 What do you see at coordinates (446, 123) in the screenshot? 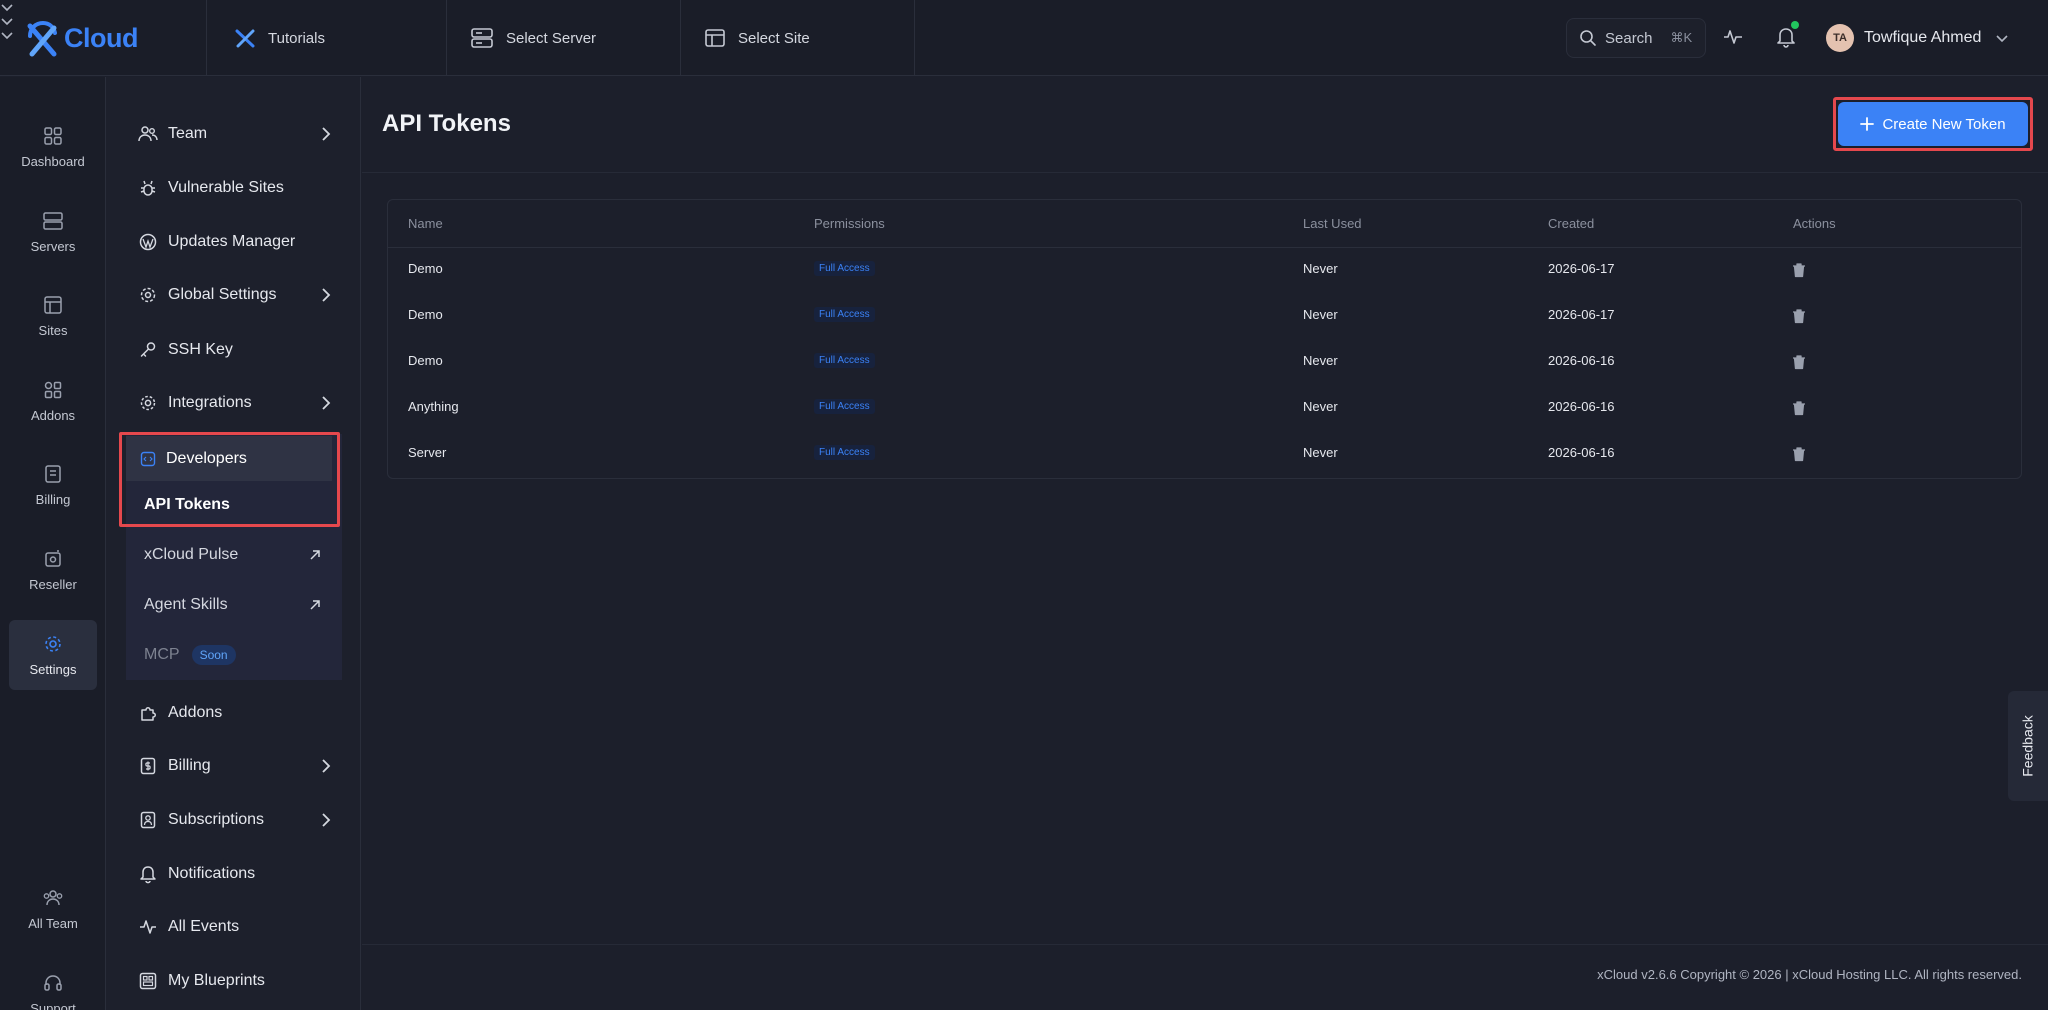
I see `page-title: API Tokens` at bounding box center [446, 123].